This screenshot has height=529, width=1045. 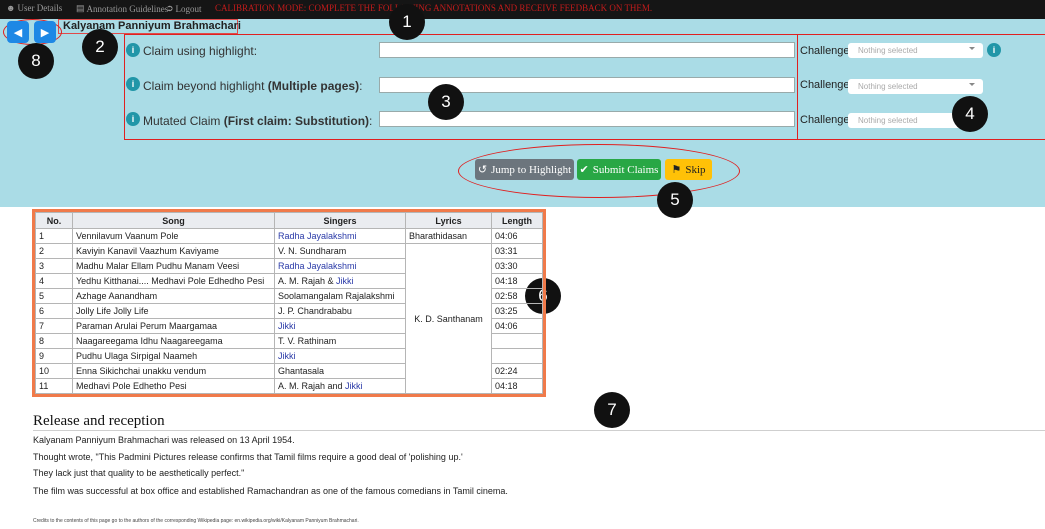 I want to click on annotation-badge-7: 7, so click(x=612, y=410).